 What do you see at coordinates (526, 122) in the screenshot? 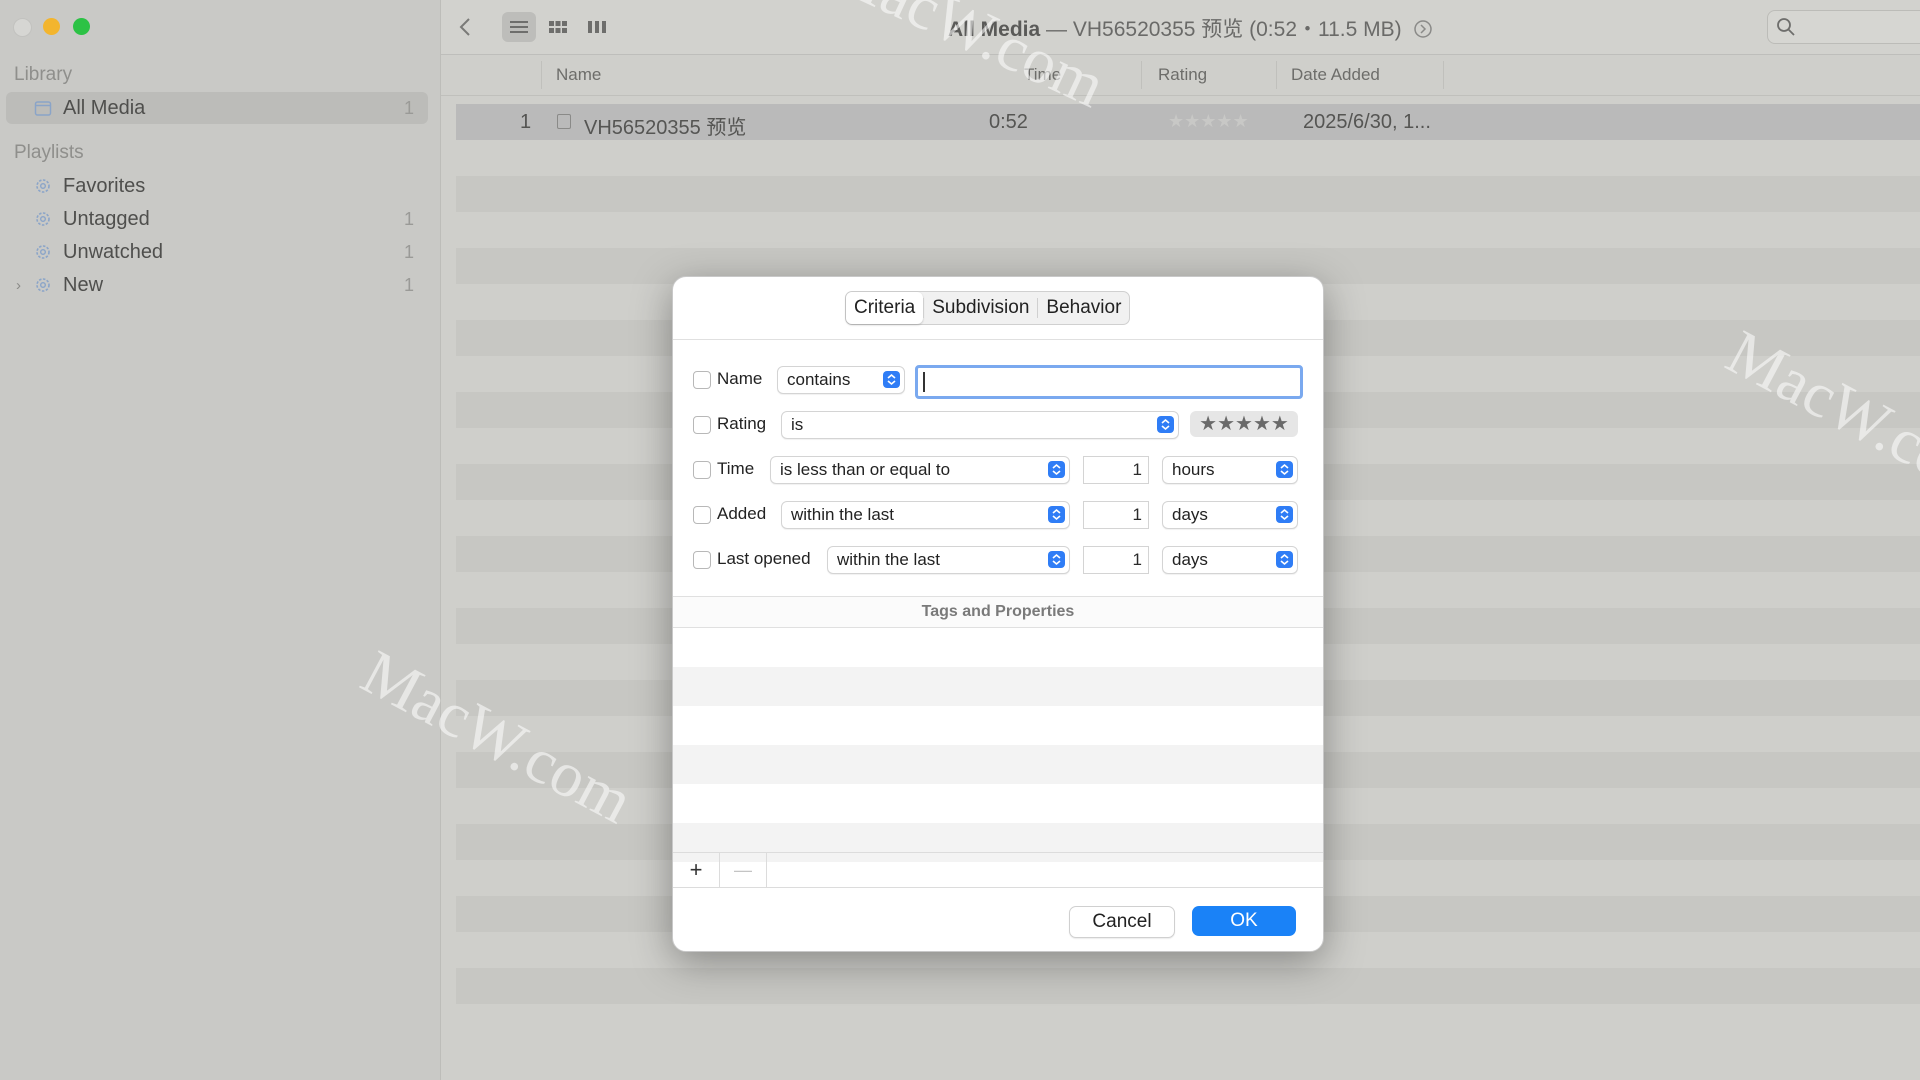
I see `row-index: 1` at bounding box center [526, 122].